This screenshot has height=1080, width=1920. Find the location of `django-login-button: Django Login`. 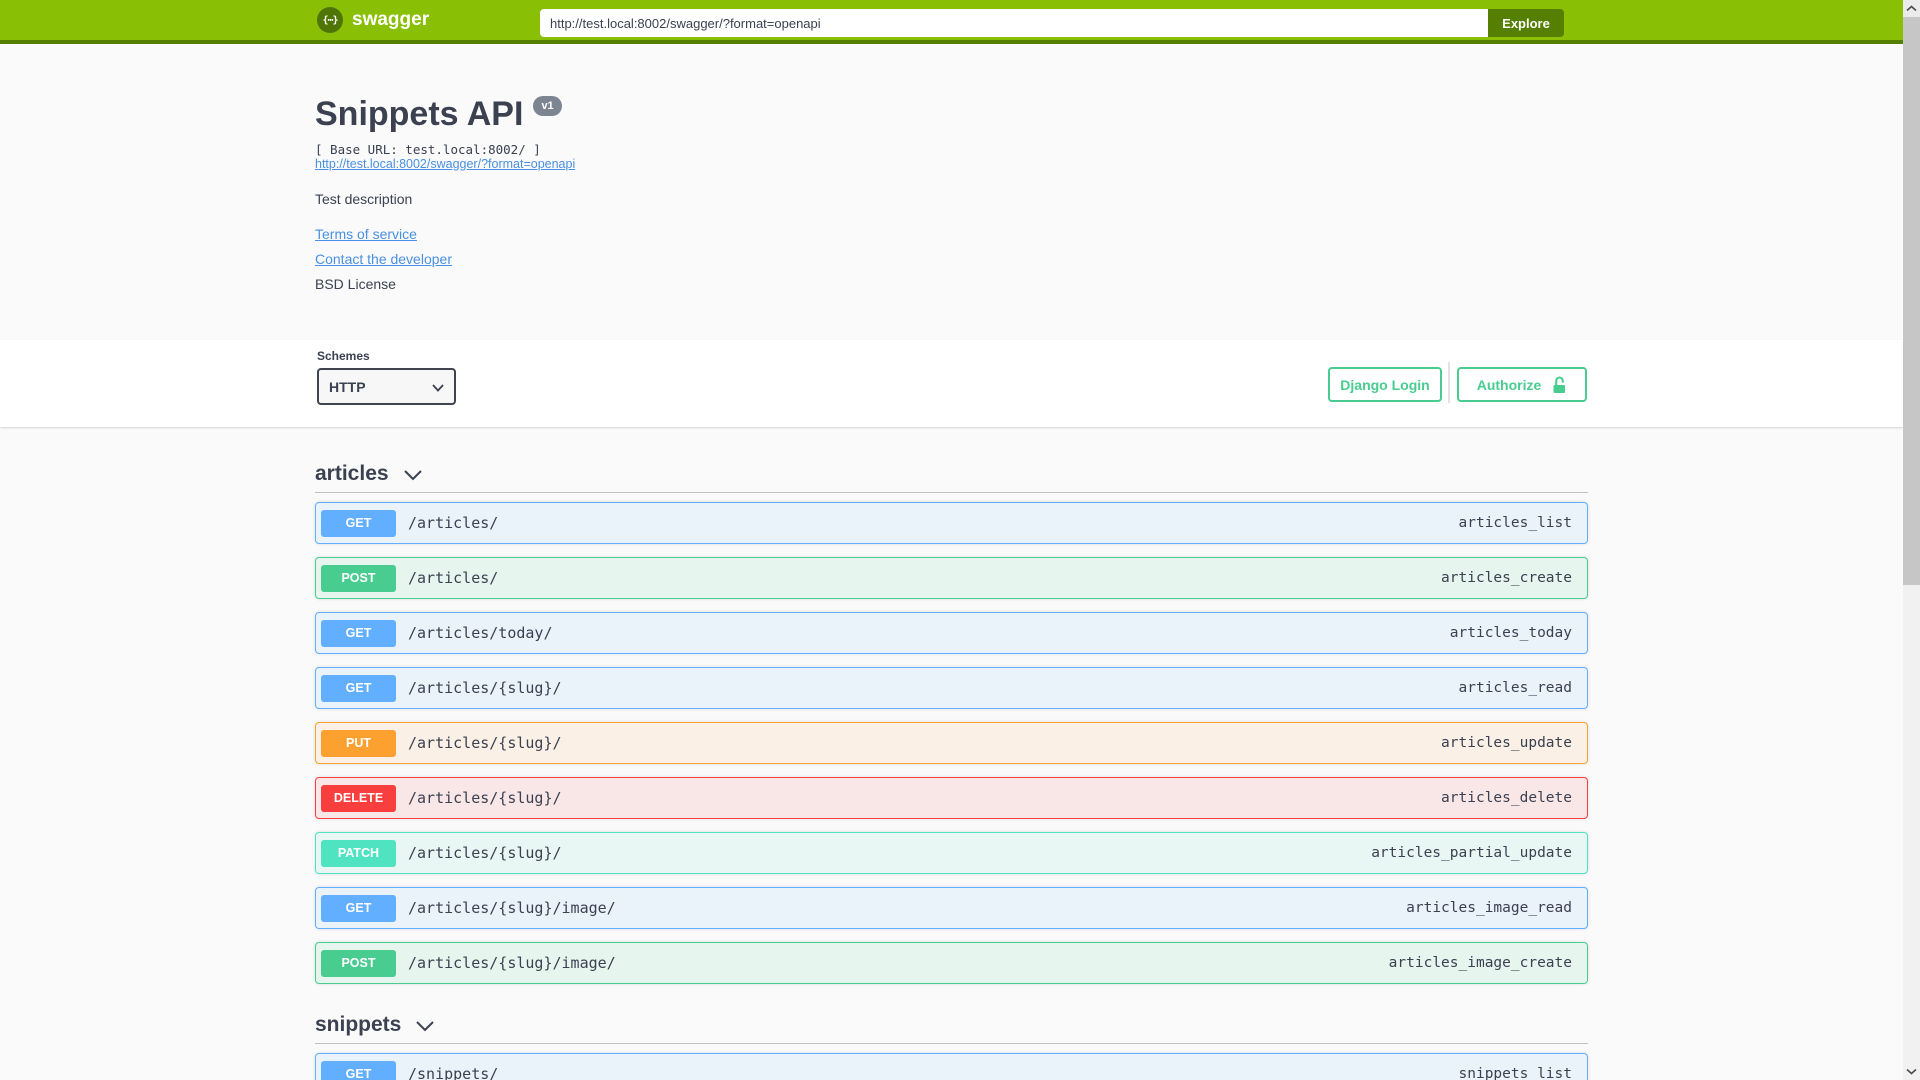

django-login-button: Django Login is located at coordinates (1385, 384).